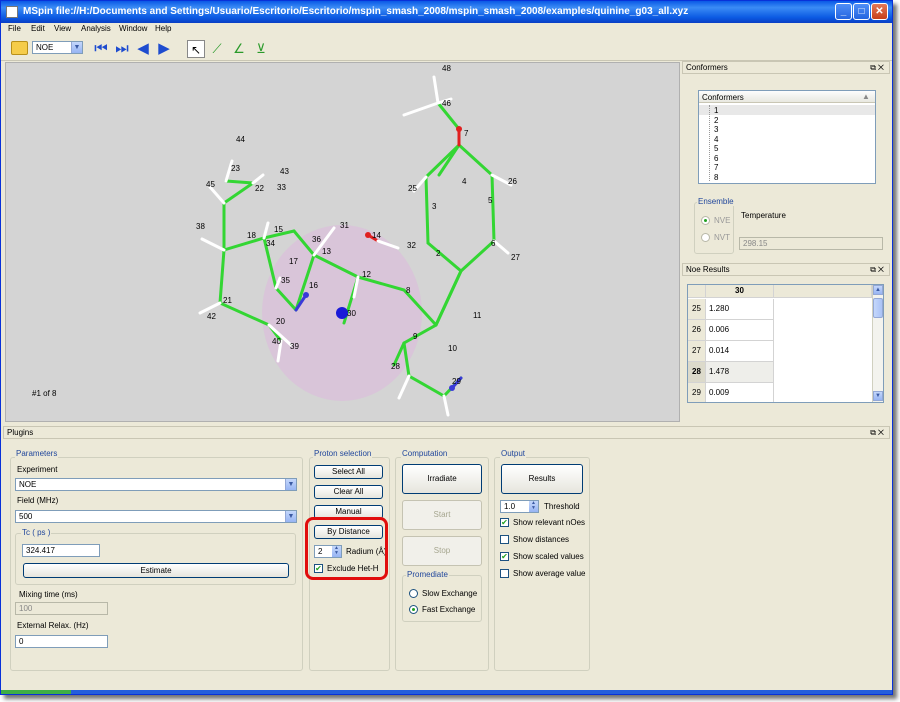  Describe the element at coordinates (235, 168) in the screenshot. I see `atom-label: 23` at that location.